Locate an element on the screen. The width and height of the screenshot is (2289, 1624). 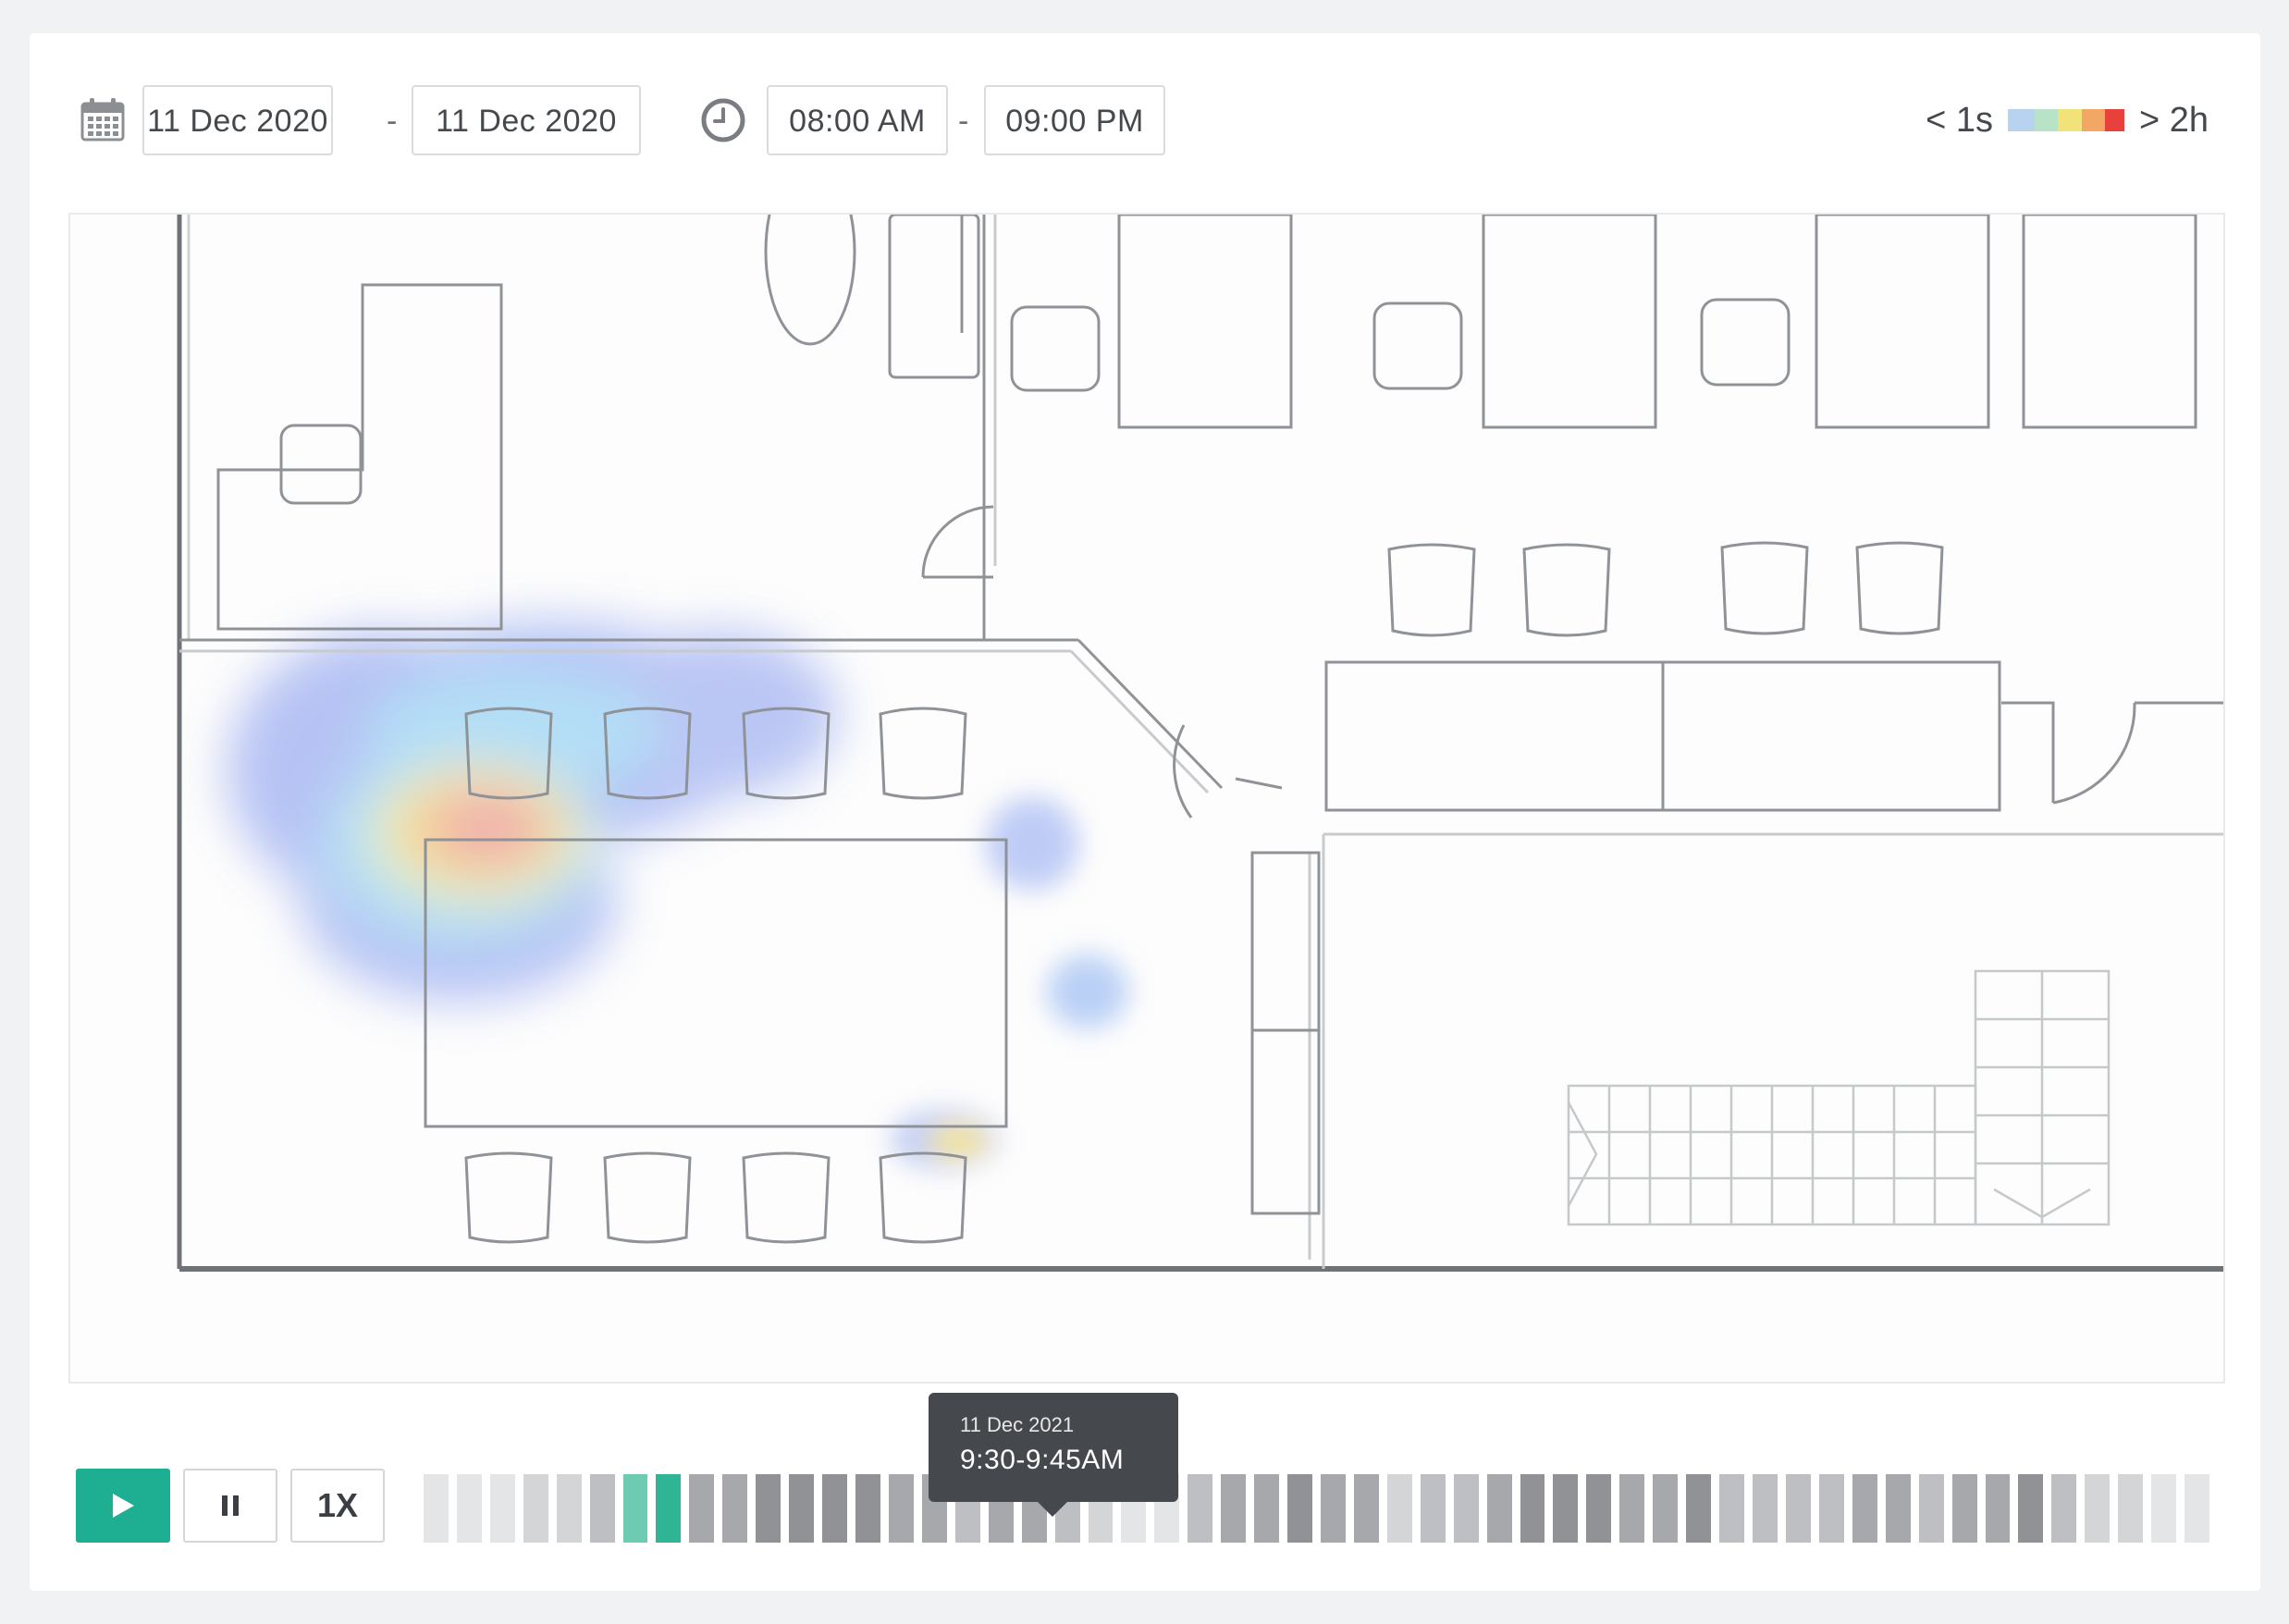
timeline-track: 11 Dec 2021 9:30-9:45AM is located at coordinates (1321, 1468).